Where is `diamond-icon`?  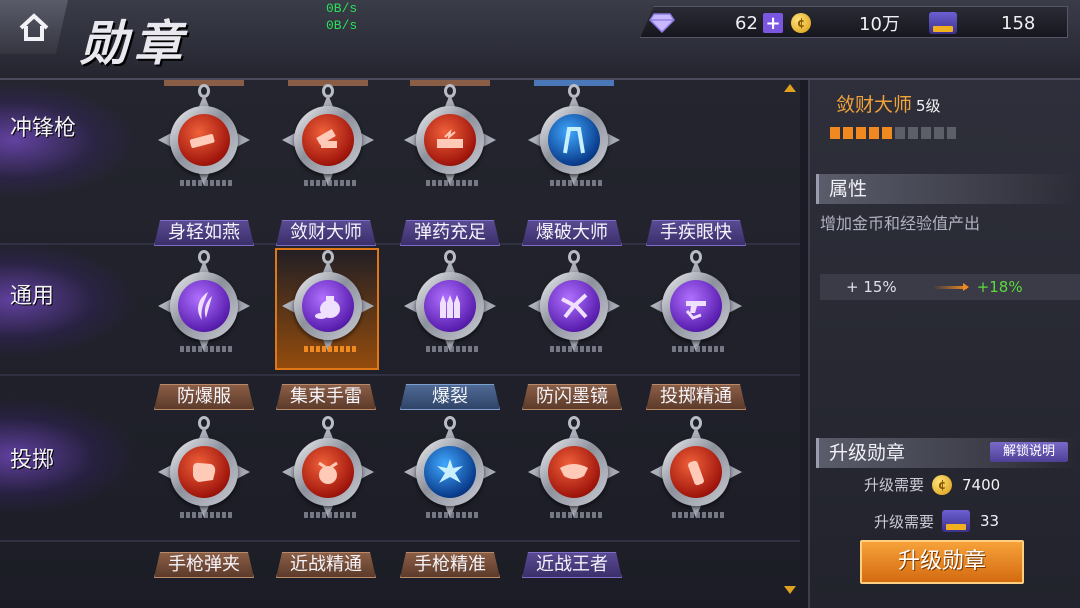
diamond-icon is located at coordinates (662, 23).